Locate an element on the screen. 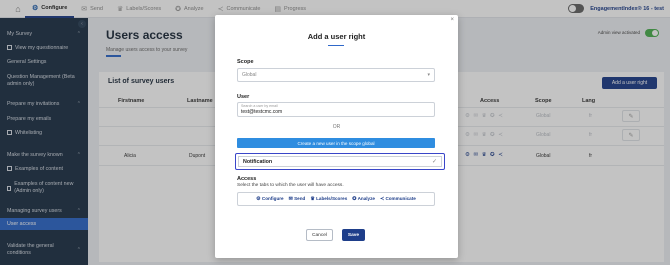  envelope-icon: ✉ is located at coordinates (290, 199).